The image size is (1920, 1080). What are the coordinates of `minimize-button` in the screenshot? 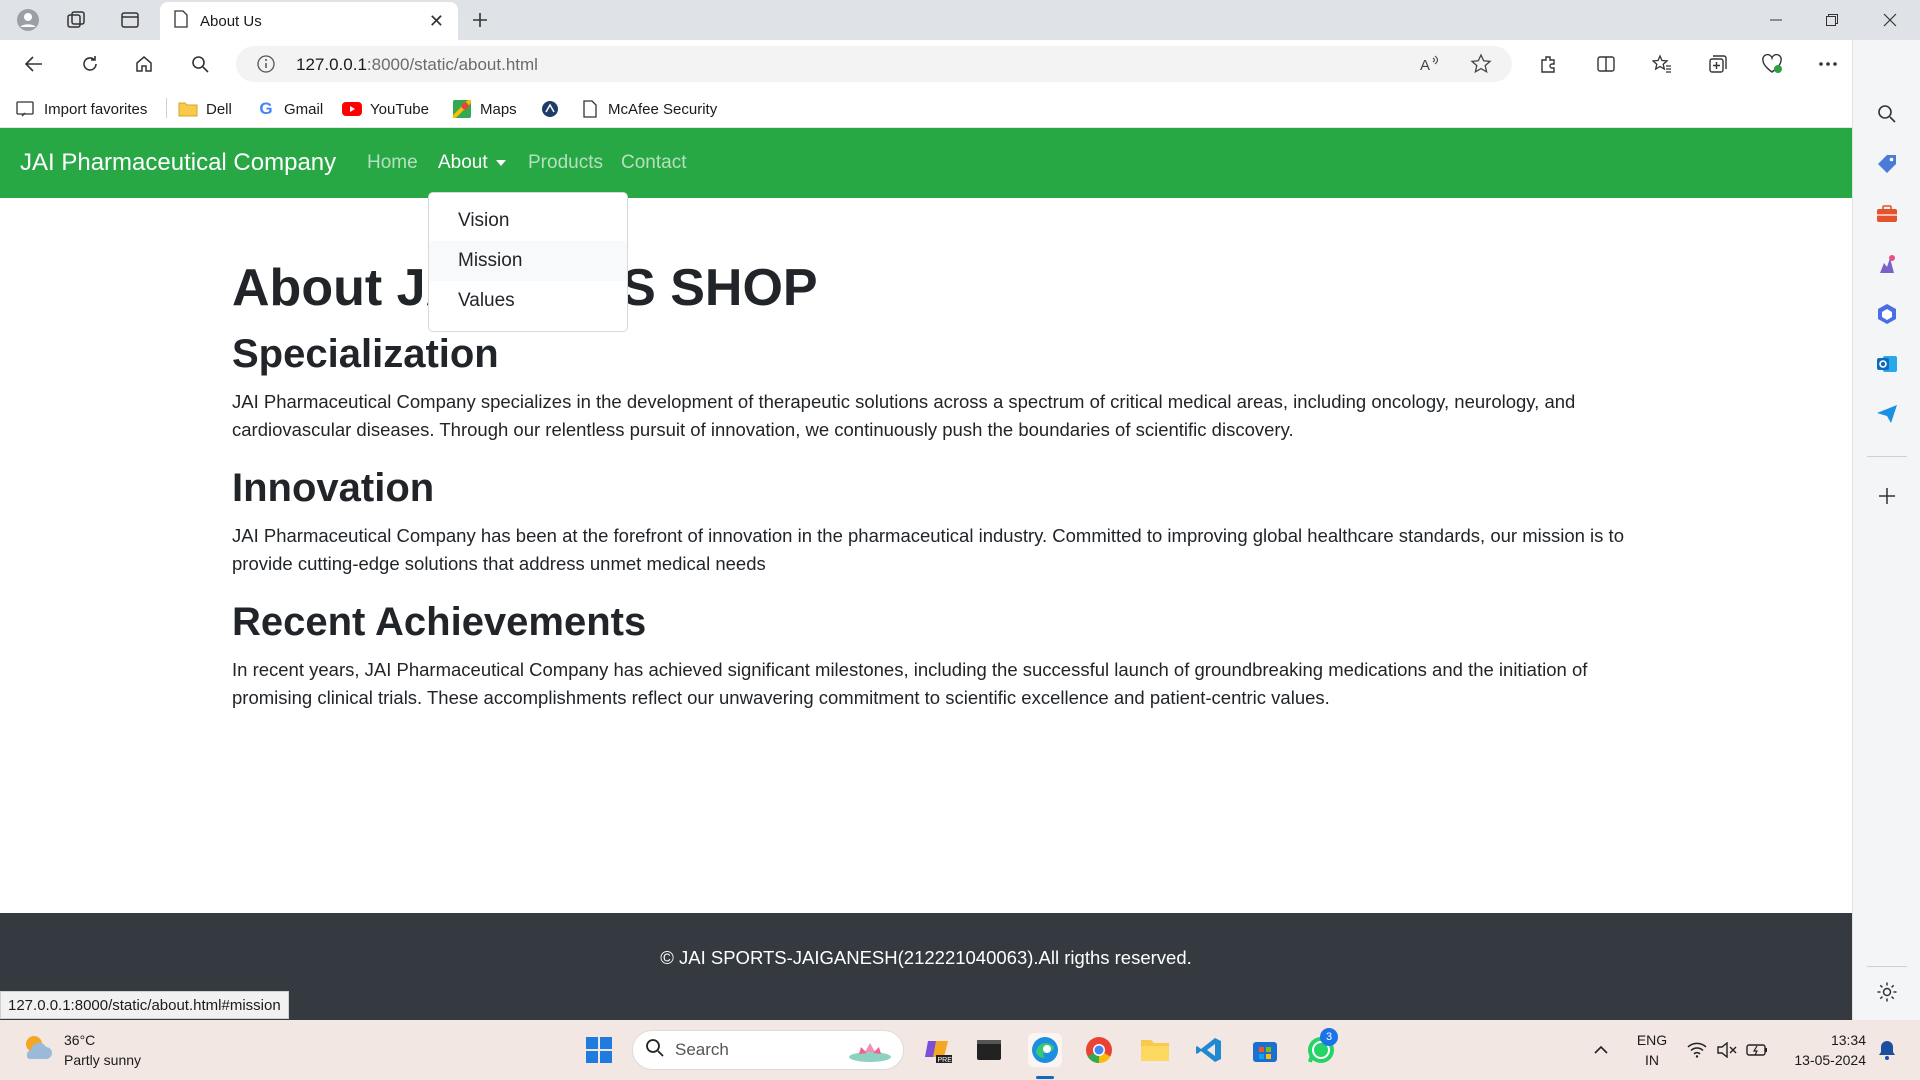 It's located at (1776, 20).